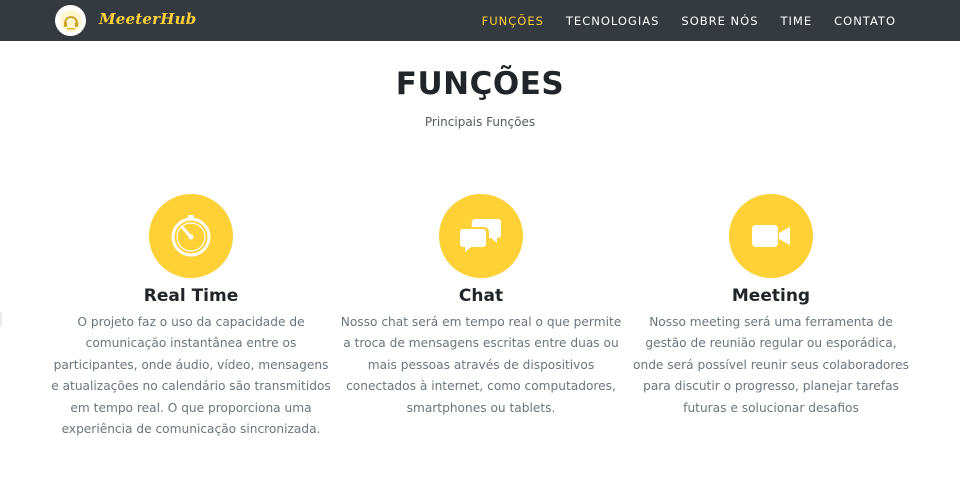  Describe the element at coordinates (613, 21) in the screenshot. I see `nav-link-tecnologias: TECNOLOGIAS` at that location.